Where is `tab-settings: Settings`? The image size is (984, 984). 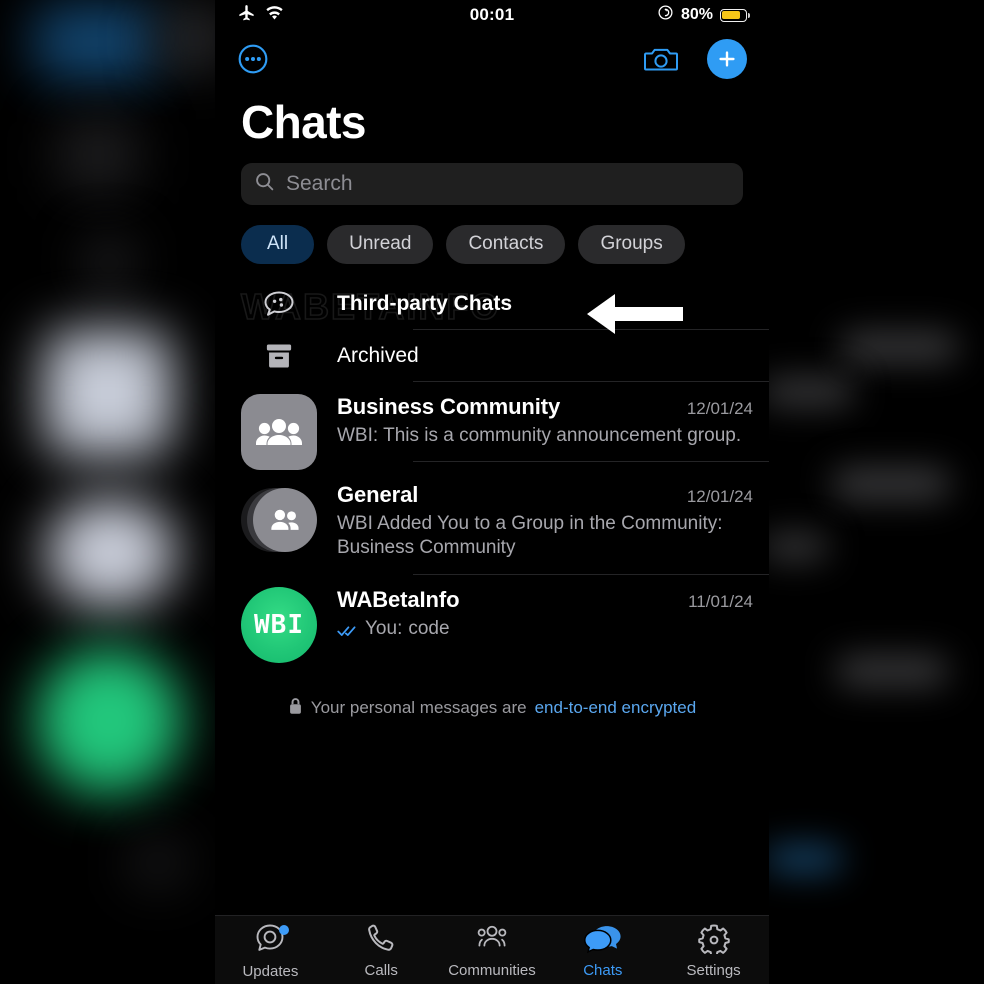 tab-settings: Settings is located at coordinates (713, 950).